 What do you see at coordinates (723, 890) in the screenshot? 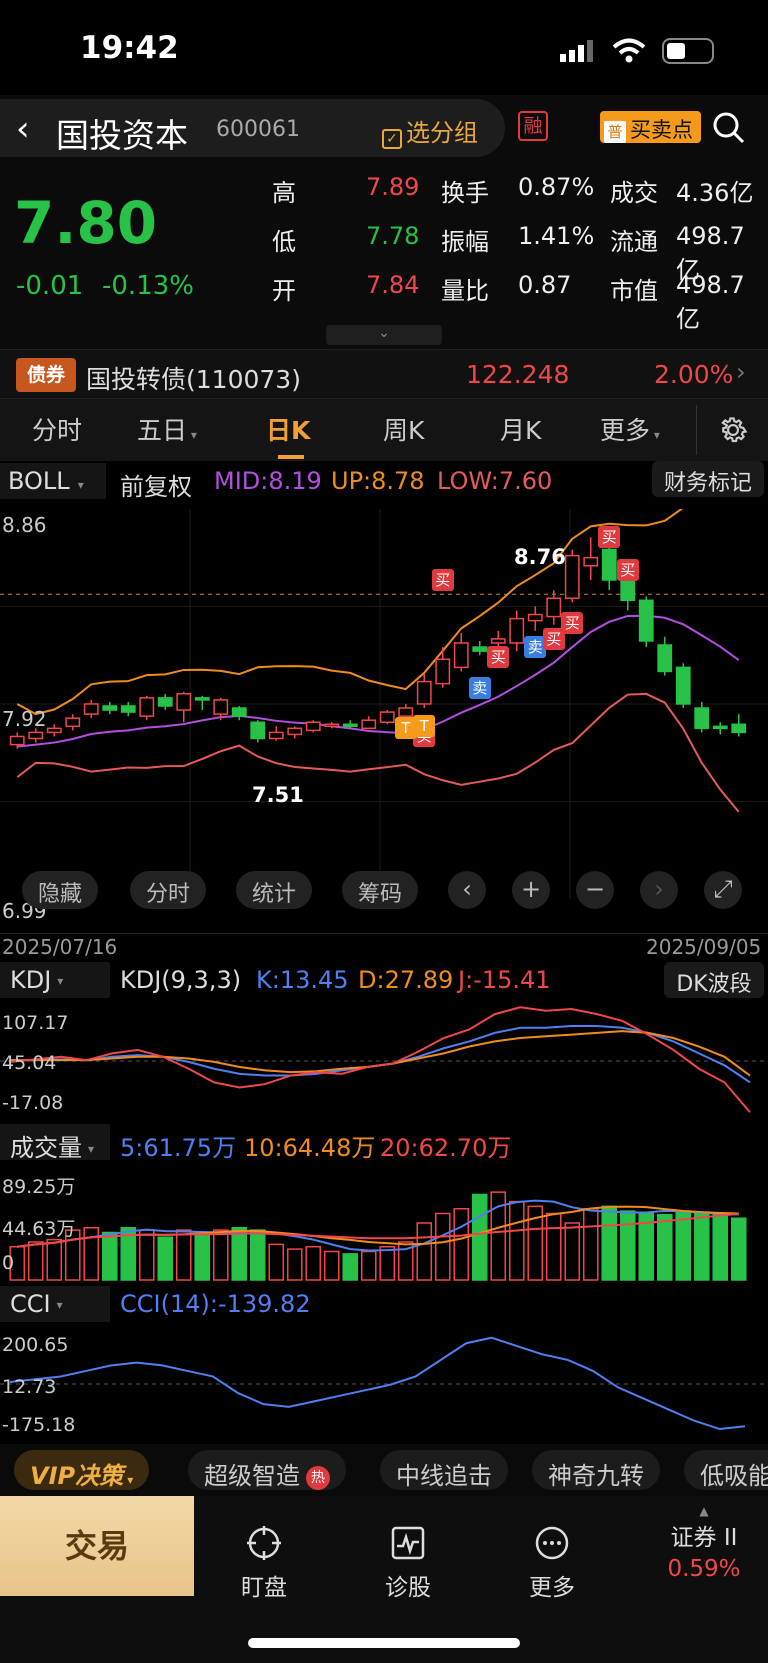
I see `fullscreen-icon: ⤢` at bounding box center [723, 890].